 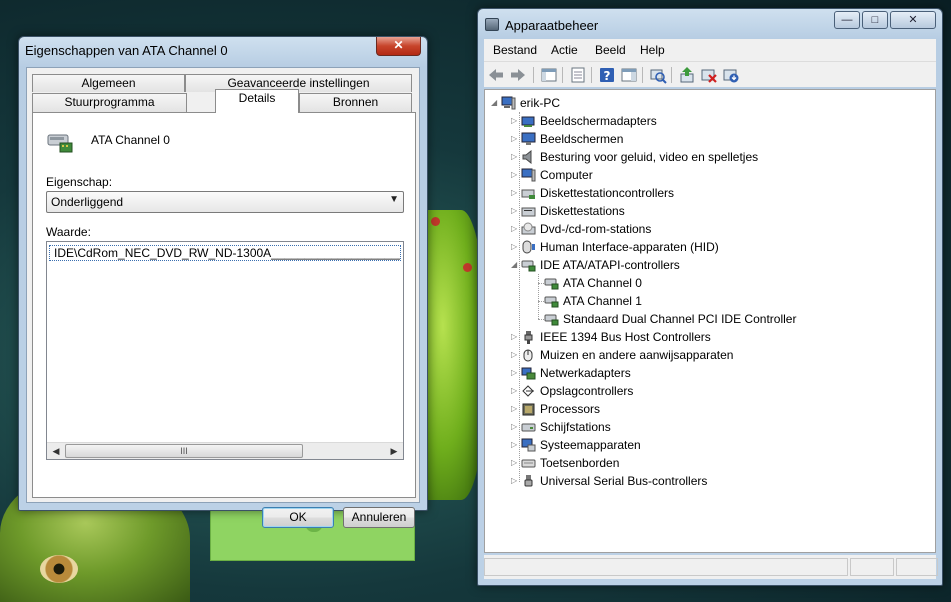 What do you see at coordinates (528, 337) in the screenshot?
I see `firewire-icon` at bounding box center [528, 337].